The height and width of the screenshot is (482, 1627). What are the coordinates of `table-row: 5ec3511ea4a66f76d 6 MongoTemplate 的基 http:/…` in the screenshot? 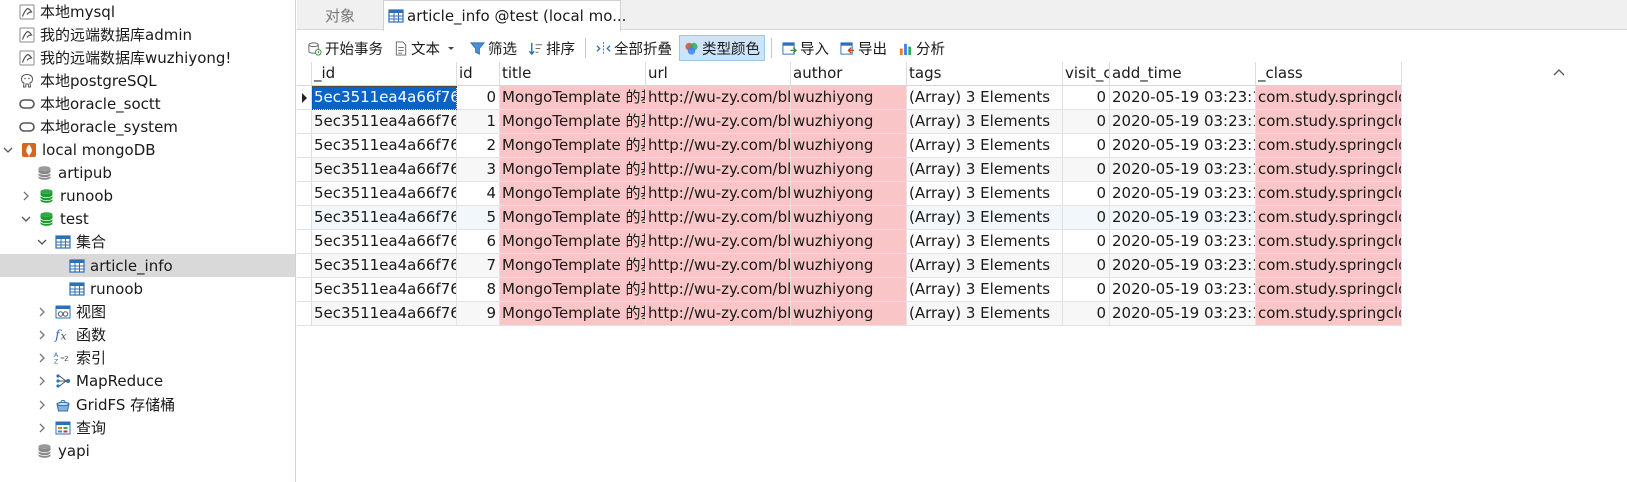 It's located at (849, 242).